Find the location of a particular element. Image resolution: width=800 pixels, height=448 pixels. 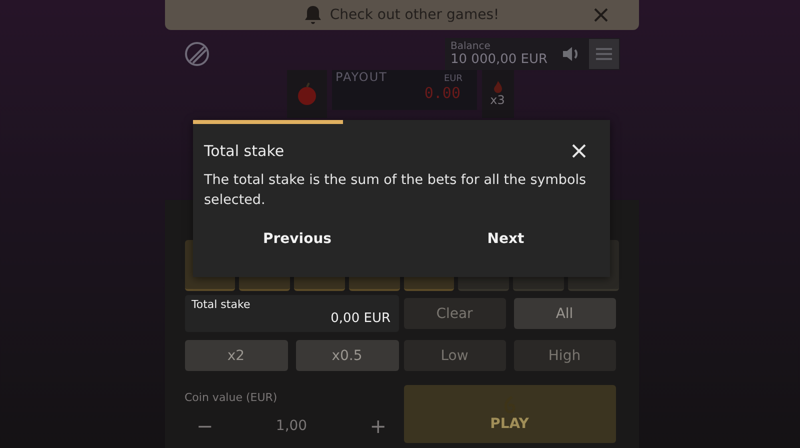

nav-button: Previous is located at coordinates (297, 239).